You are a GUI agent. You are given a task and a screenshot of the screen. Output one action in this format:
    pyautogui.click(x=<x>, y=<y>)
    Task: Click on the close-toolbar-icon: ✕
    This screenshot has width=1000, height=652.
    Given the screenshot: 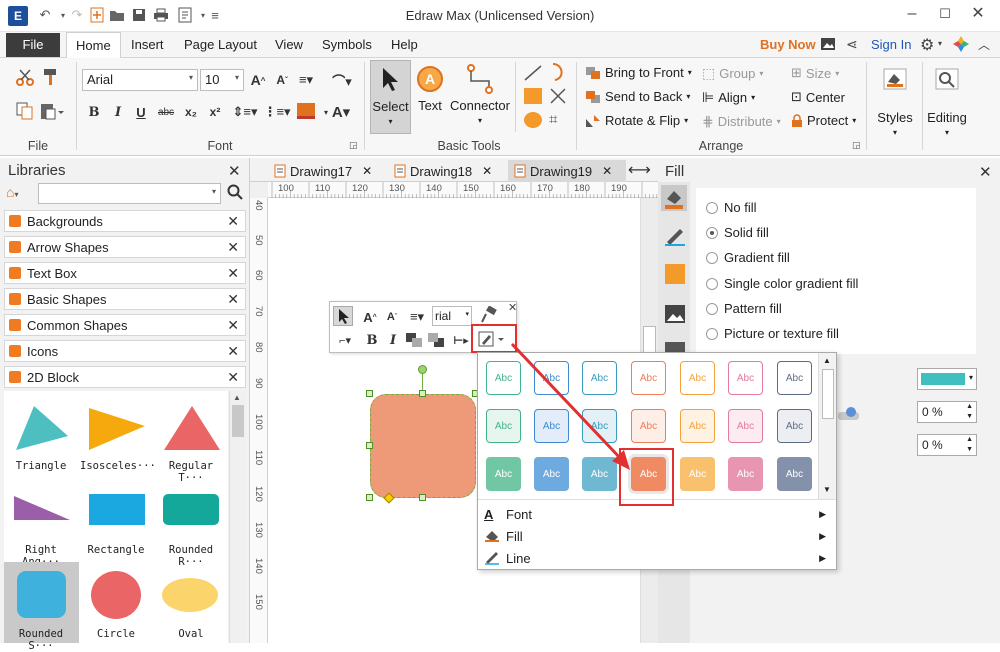 What is the action you would take?
    pyautogui.click(x=512, y=307)
    